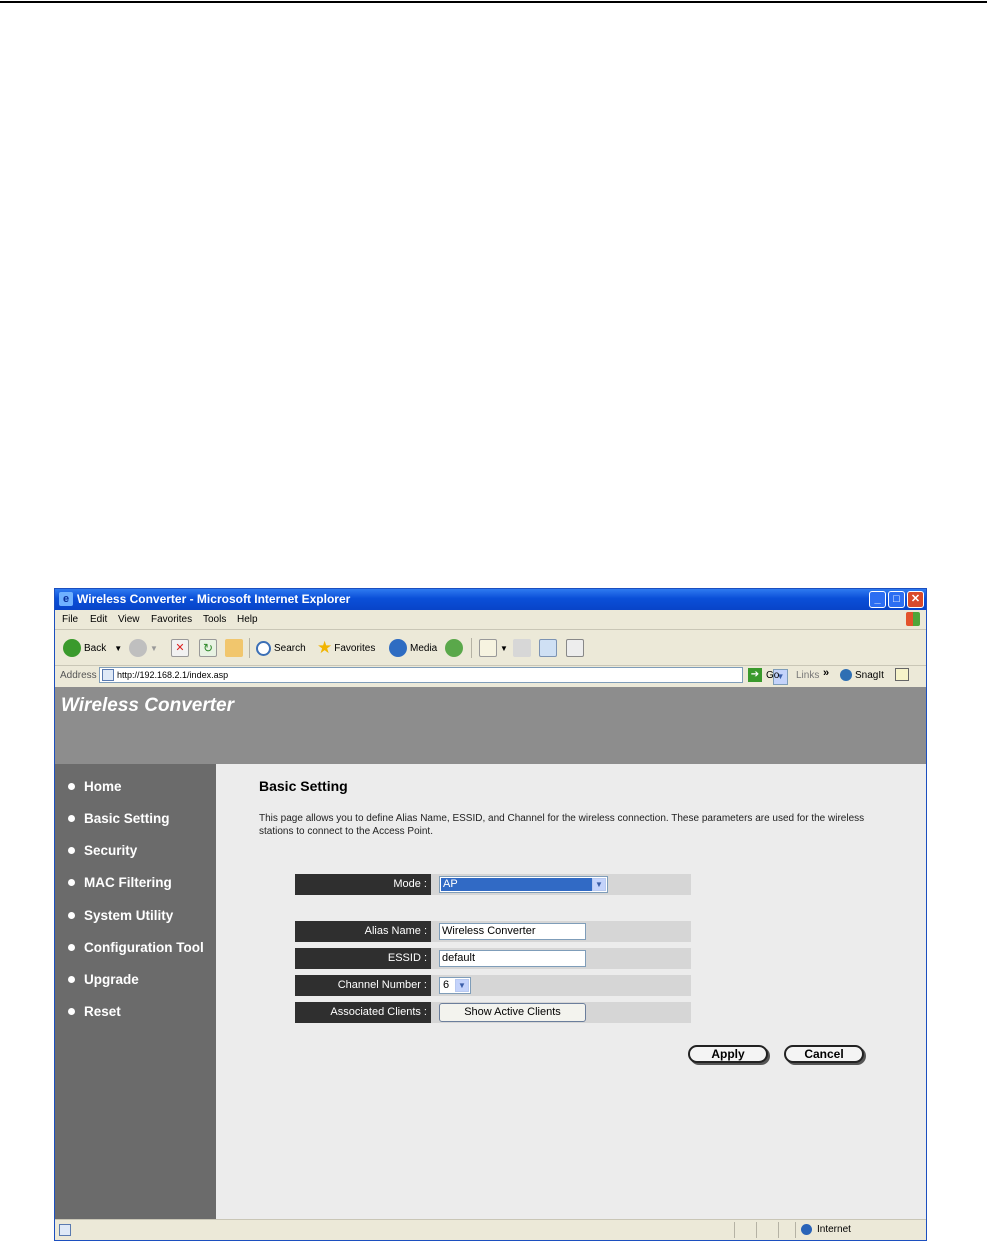 The image size is (987, 1241). Describe the element at coordinates (129, 915) in the screenshot. I see `sidebar-item-label: System Utility` at that location.